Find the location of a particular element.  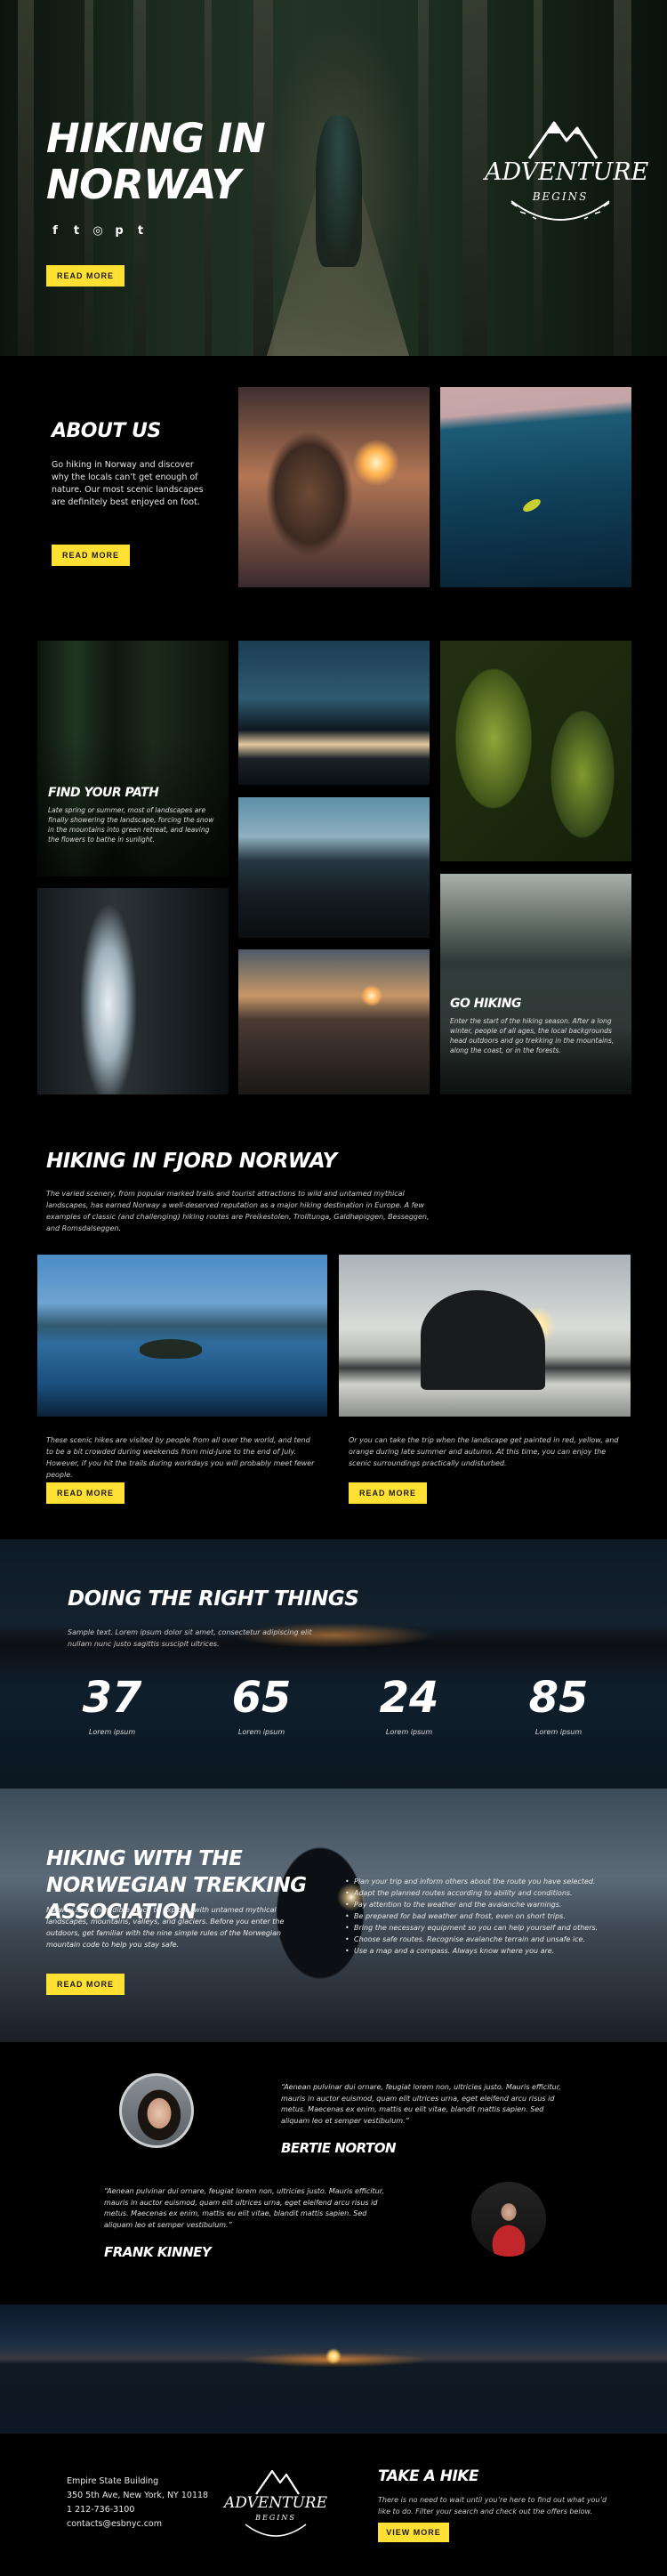

crater-lake-image is located at coordinates (182, 1336).